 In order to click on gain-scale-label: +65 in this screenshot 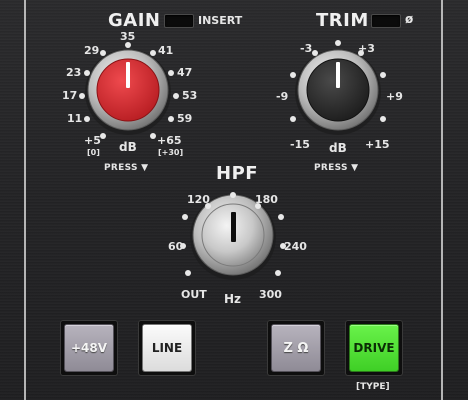, I will do `click(169, 140)`.